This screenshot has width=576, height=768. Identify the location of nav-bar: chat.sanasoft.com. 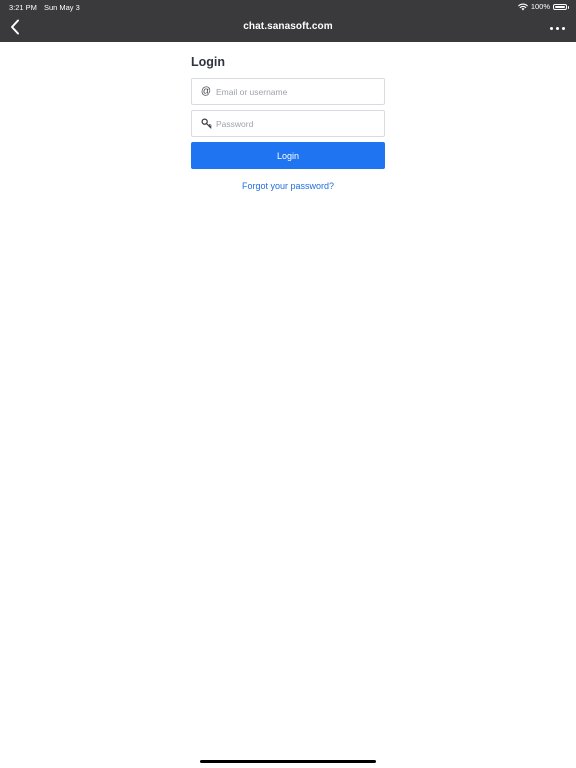
(288, 28).